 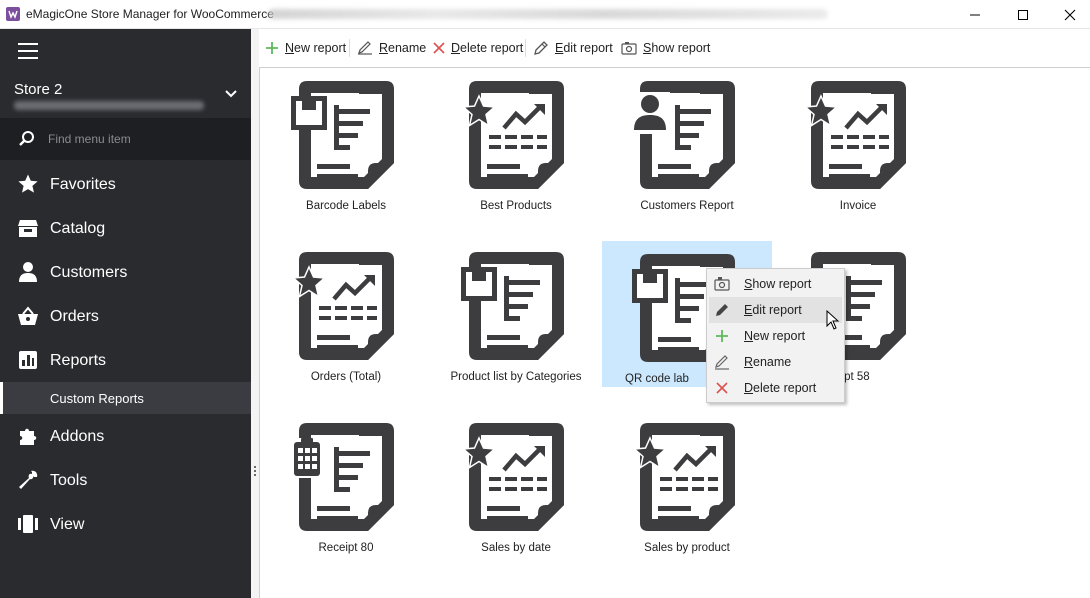 What do you see at coordinates (231, 94) in the screenshot?
I see `chevron-down-icon` at bounding box center [231, 94].